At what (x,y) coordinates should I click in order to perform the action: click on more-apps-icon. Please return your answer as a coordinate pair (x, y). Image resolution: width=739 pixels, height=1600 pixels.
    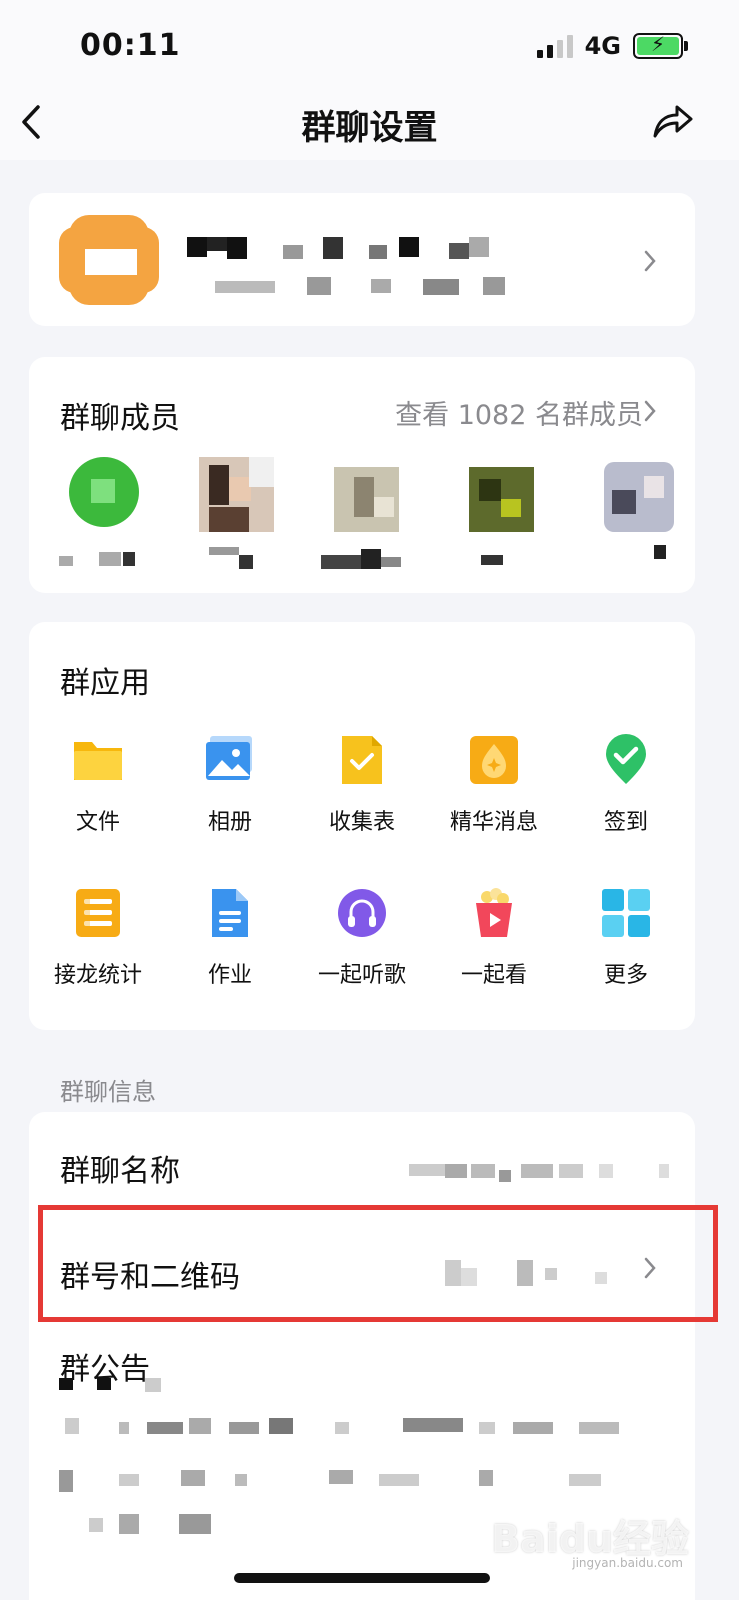
    Looking at the image, I should click on (626, 913).